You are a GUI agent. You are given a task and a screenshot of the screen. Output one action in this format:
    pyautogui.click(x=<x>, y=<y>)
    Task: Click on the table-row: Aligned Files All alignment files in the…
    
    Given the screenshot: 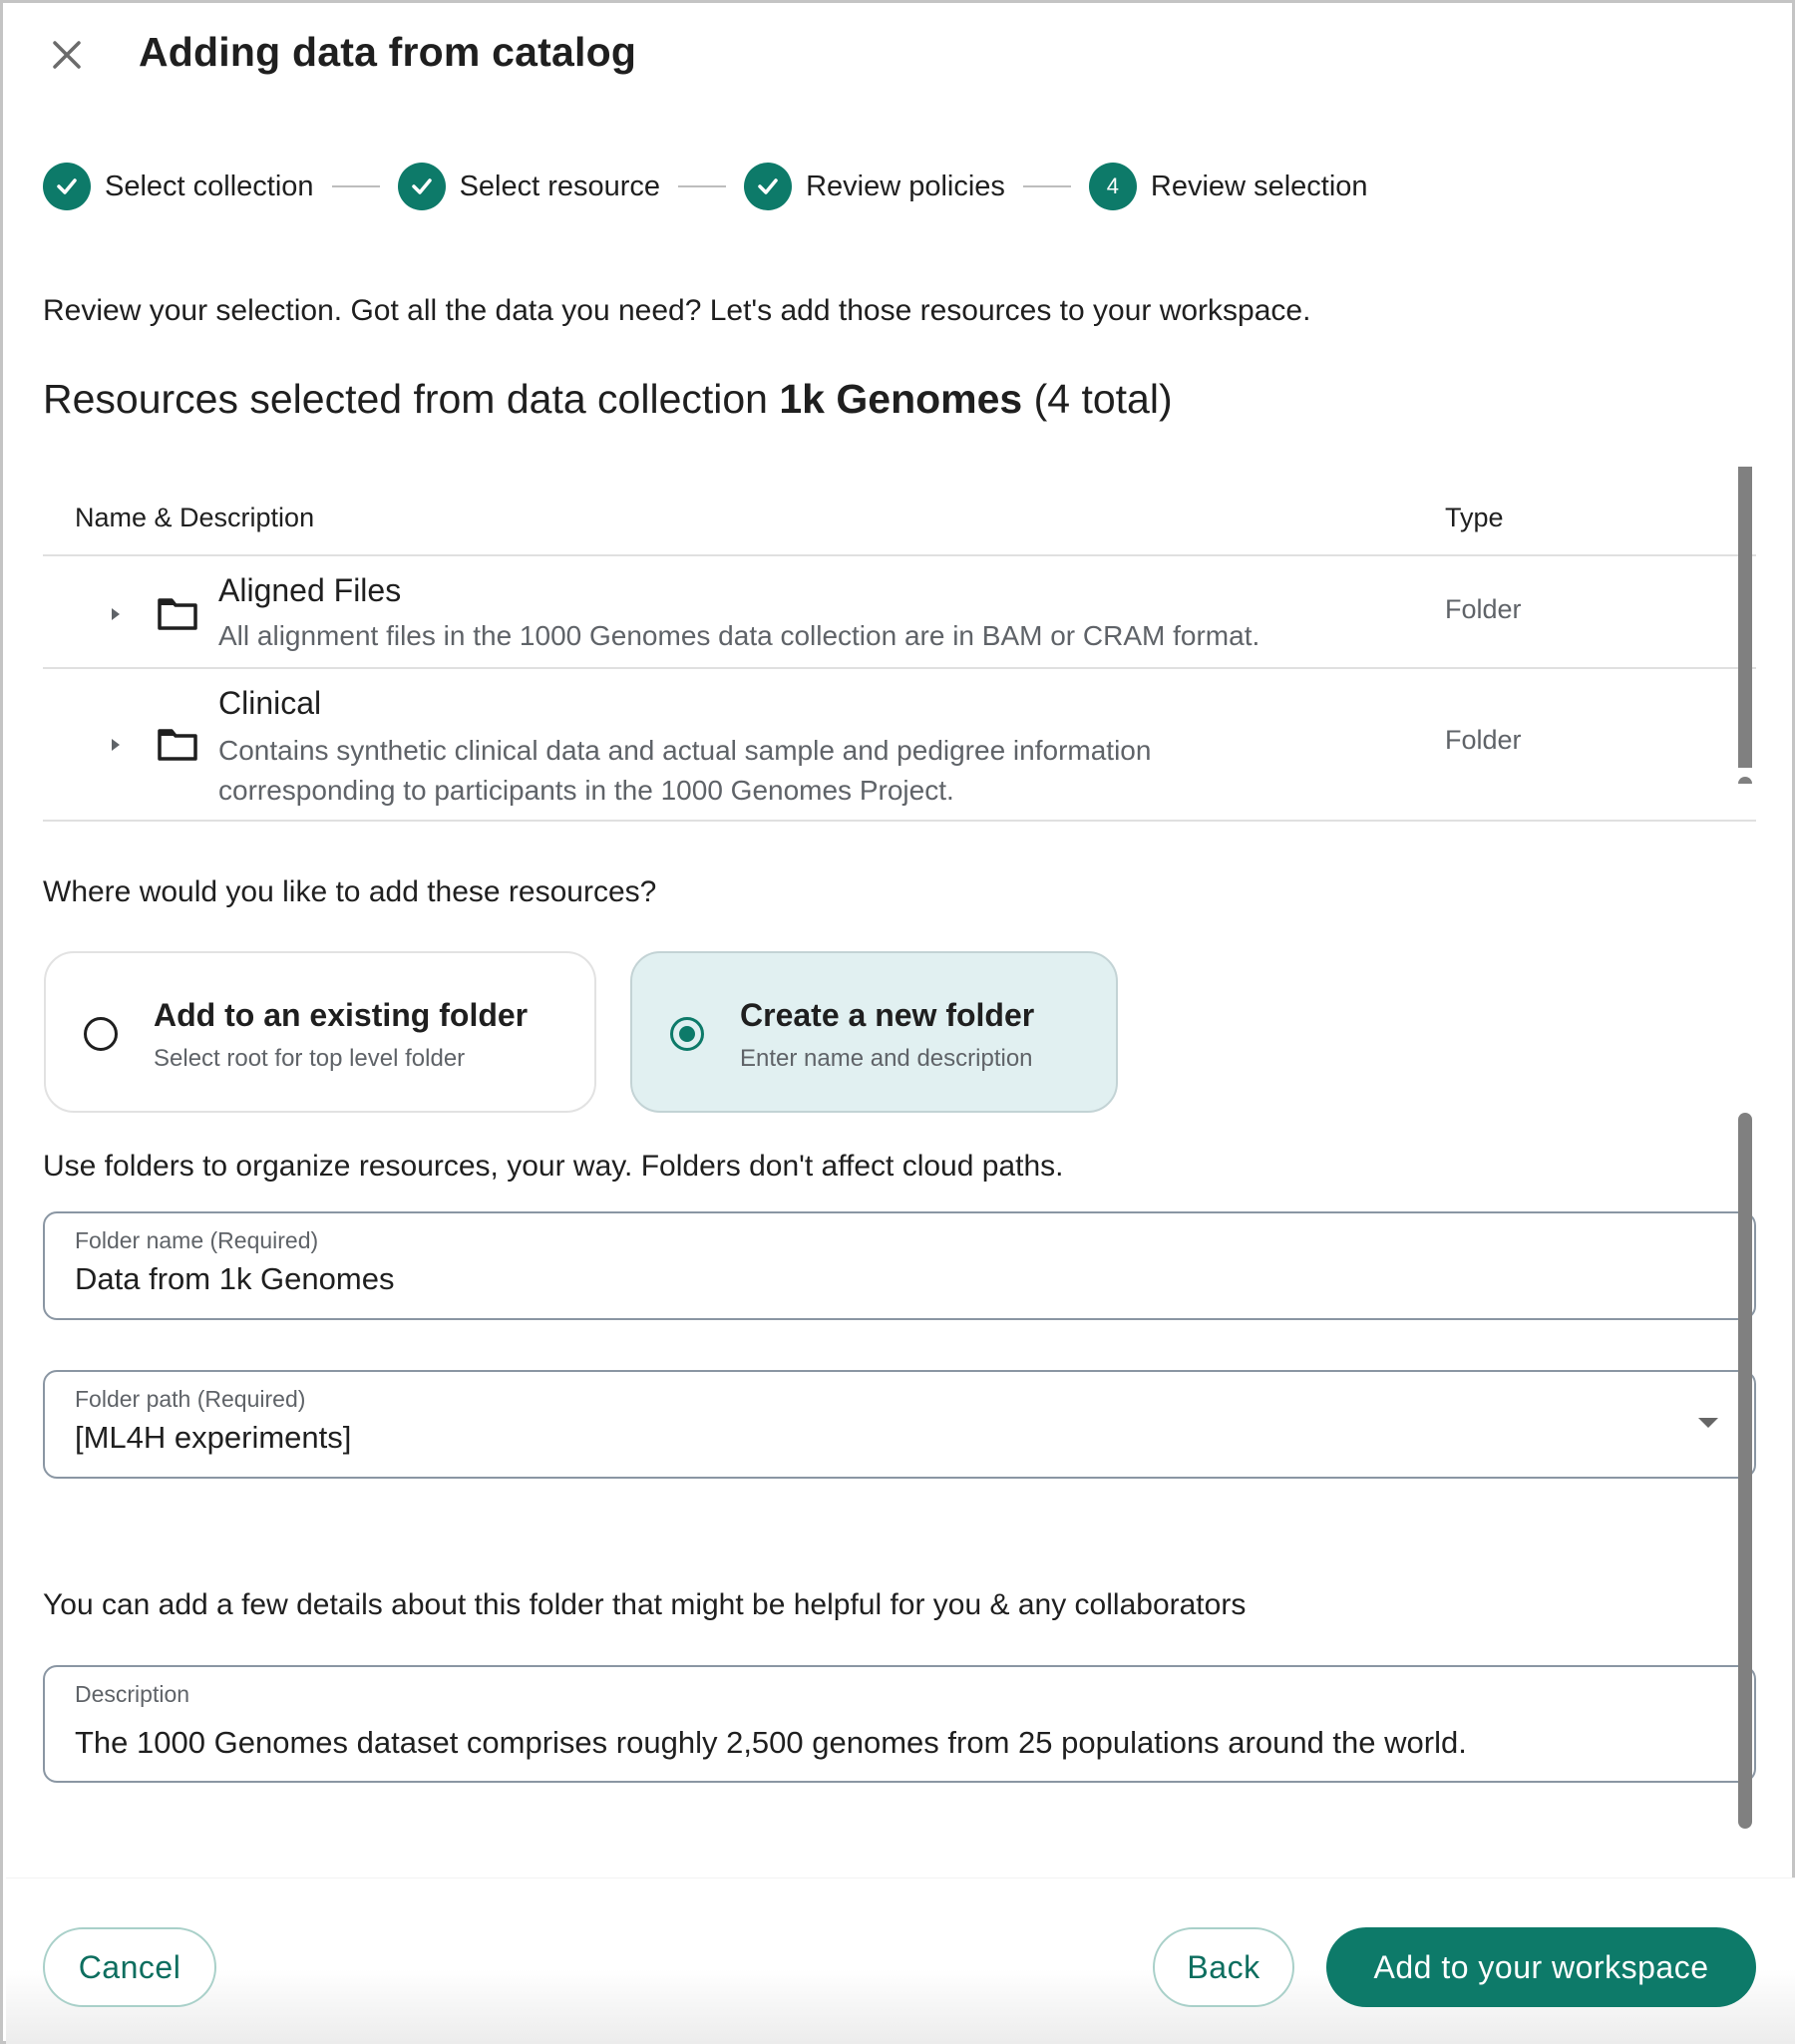 What is the action you would take?
    pyautogui.click(x=899, y=612)
    